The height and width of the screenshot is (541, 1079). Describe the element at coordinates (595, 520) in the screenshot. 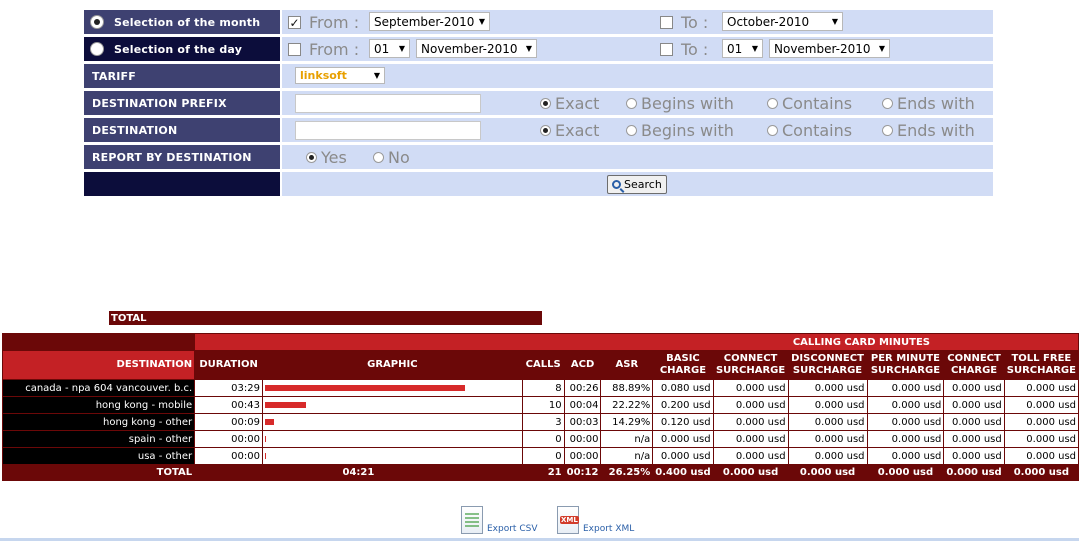

I see `export-xml-link: Export XML` at that location.